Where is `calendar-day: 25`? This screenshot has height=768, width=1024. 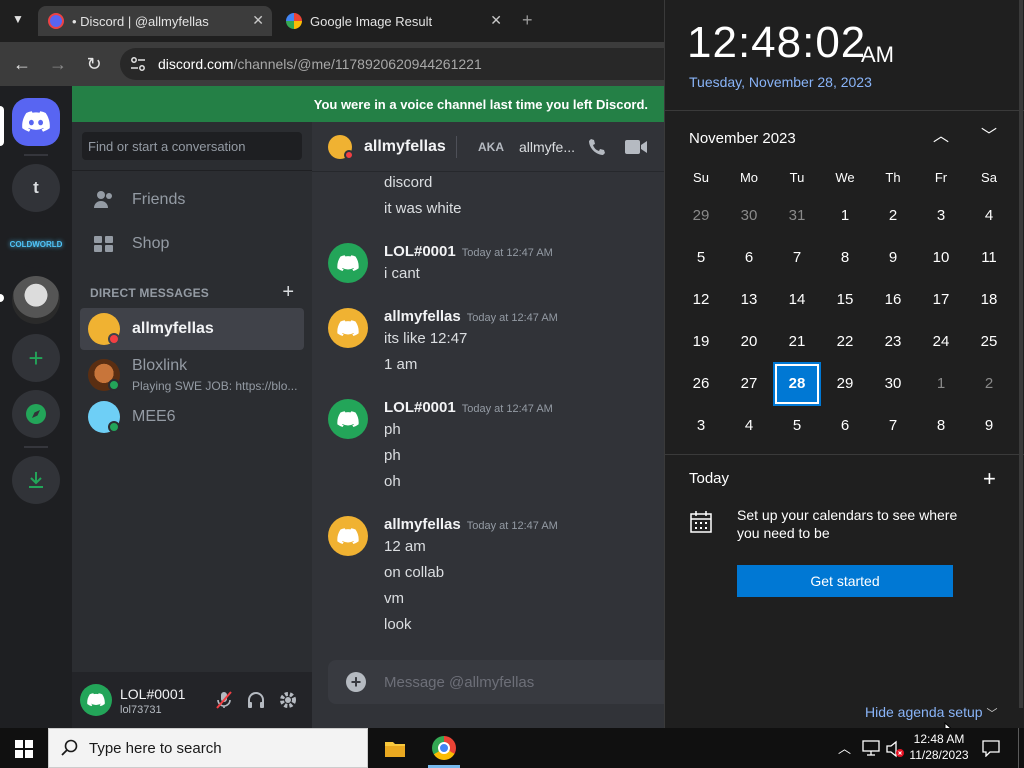 calendar-day: 25 is located at coordinates (989, 342).